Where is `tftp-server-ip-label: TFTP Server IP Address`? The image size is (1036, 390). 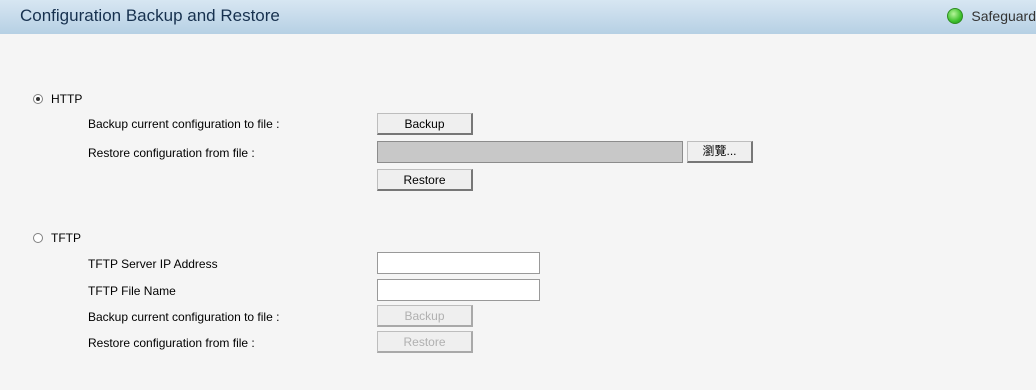 tftp-server-ip-label: TFTP Server IP Address is located at coordinates (153, 264).